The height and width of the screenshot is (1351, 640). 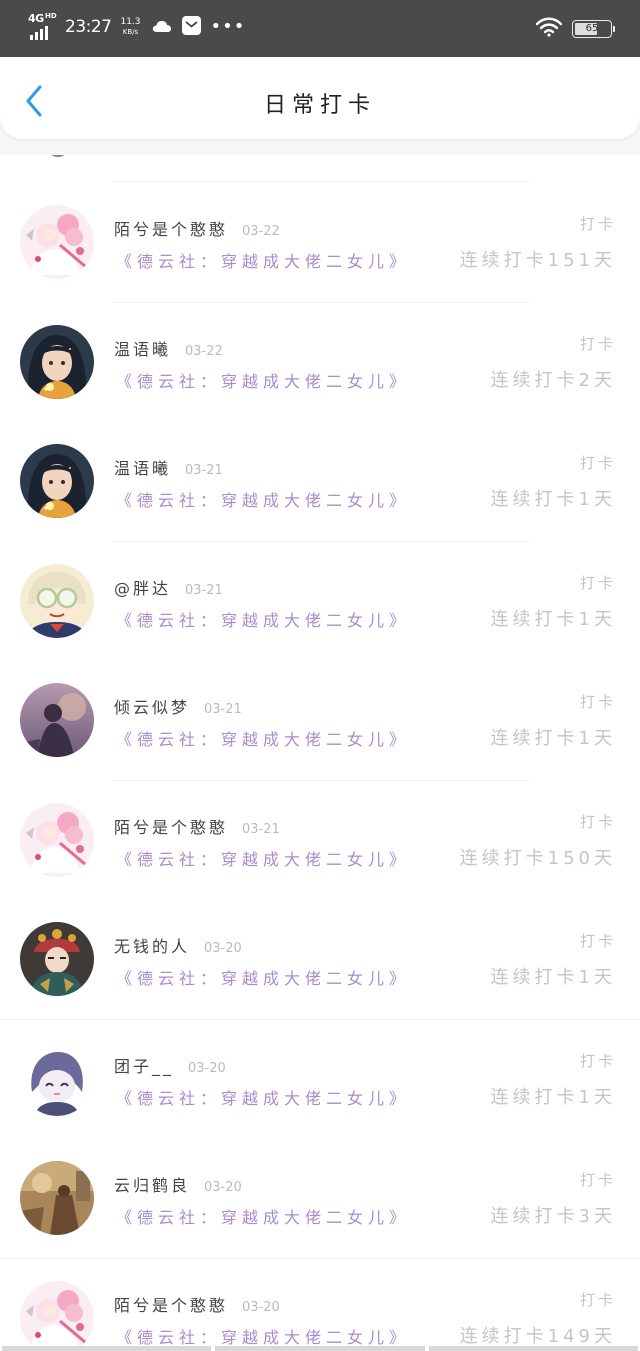 I want to click on checkin-row: 倾云似梦 03-21 《德云社：穿越成大佬二女儿》 打卡连续打卡1天, so click(x=320, y=721).